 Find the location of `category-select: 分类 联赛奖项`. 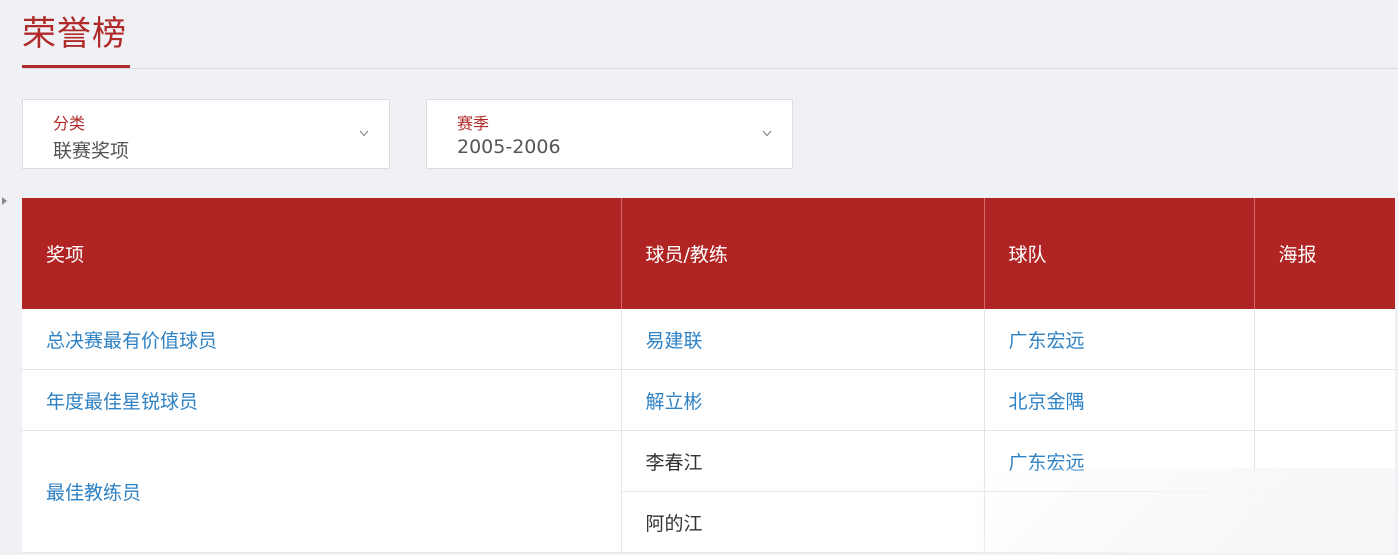

category-select: 分类 联赛奖项 is located at coordinates (206, 134).